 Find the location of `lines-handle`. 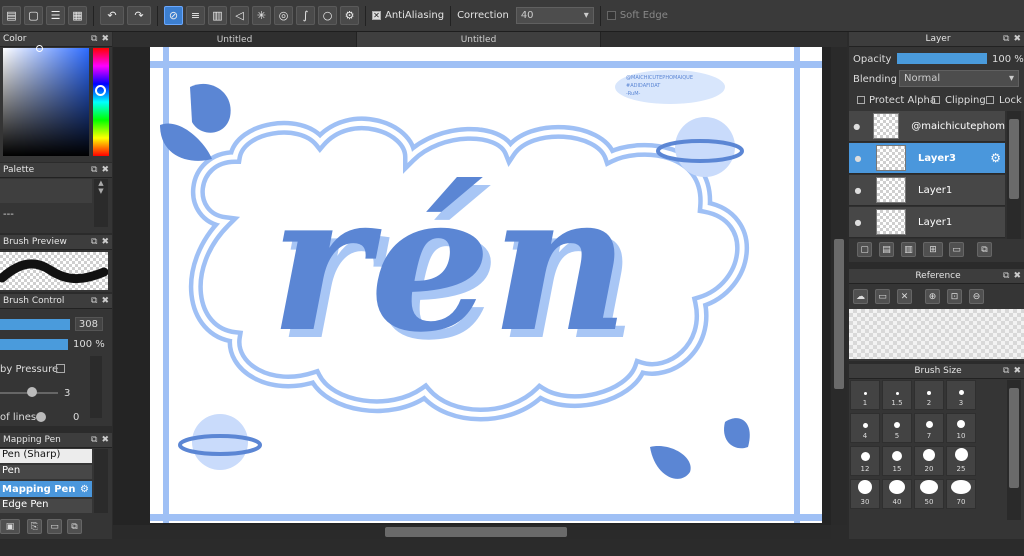

lines-handle is located at coordinates (41, 417).